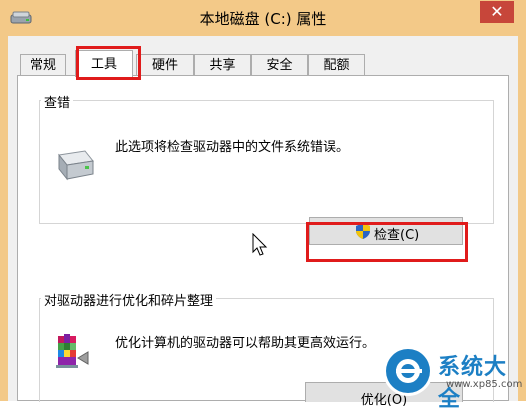  I want to click on window-title: 本地磁盘 (C:) 属性, so click(263, 19).